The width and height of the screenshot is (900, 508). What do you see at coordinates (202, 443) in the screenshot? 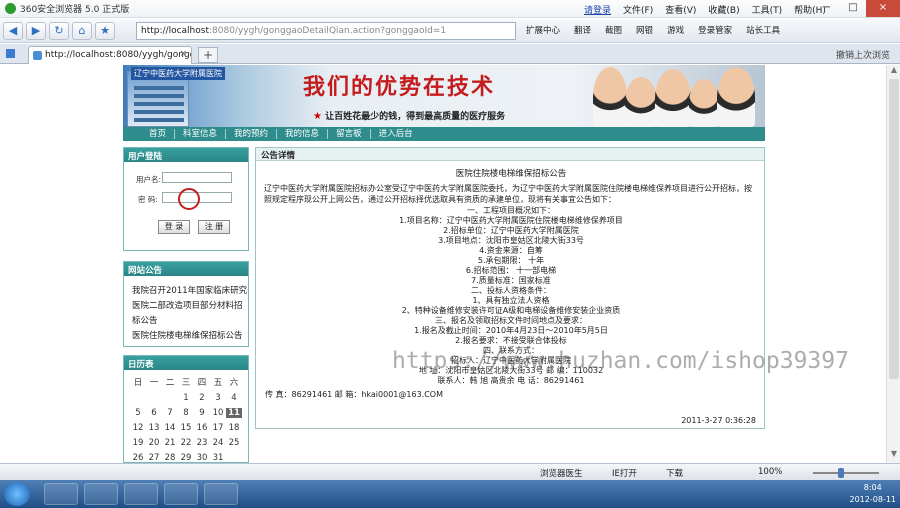
I see `calendar-day: 23` at bounding box center [202, 443].